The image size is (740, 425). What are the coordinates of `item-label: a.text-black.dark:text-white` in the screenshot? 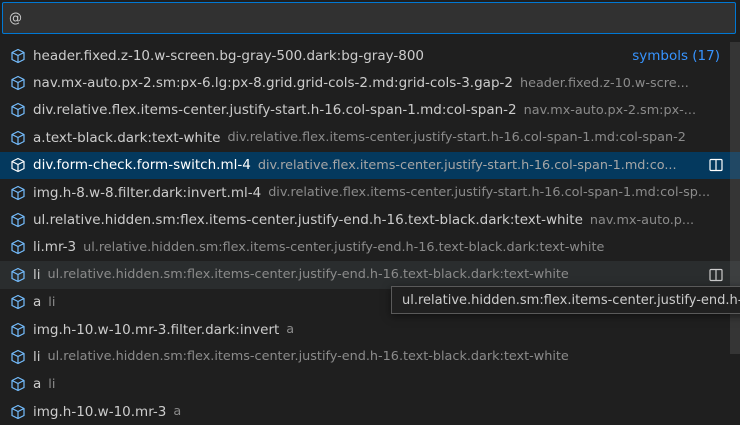 It's located at (127, 137).